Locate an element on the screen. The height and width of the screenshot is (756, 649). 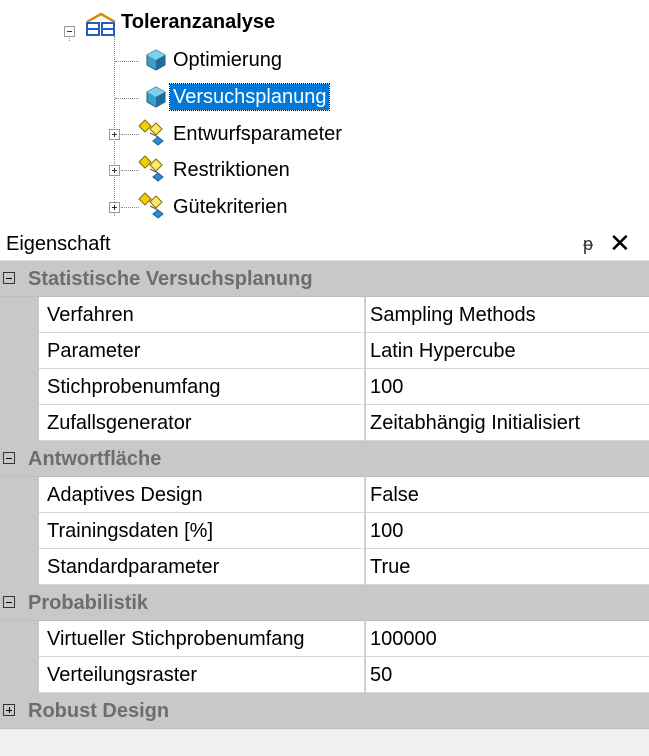
property-name: Stichprobenumfang is located at coordinates (134, 387).